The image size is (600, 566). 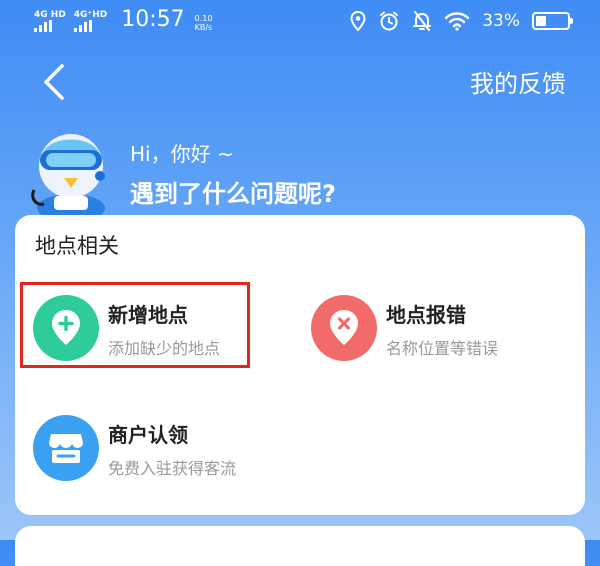 What do you see at coordinates (233, 194) in the screenshot?
I see `greeting-question: 遇到了什么问题呢?` at bounding box center [233, 194].